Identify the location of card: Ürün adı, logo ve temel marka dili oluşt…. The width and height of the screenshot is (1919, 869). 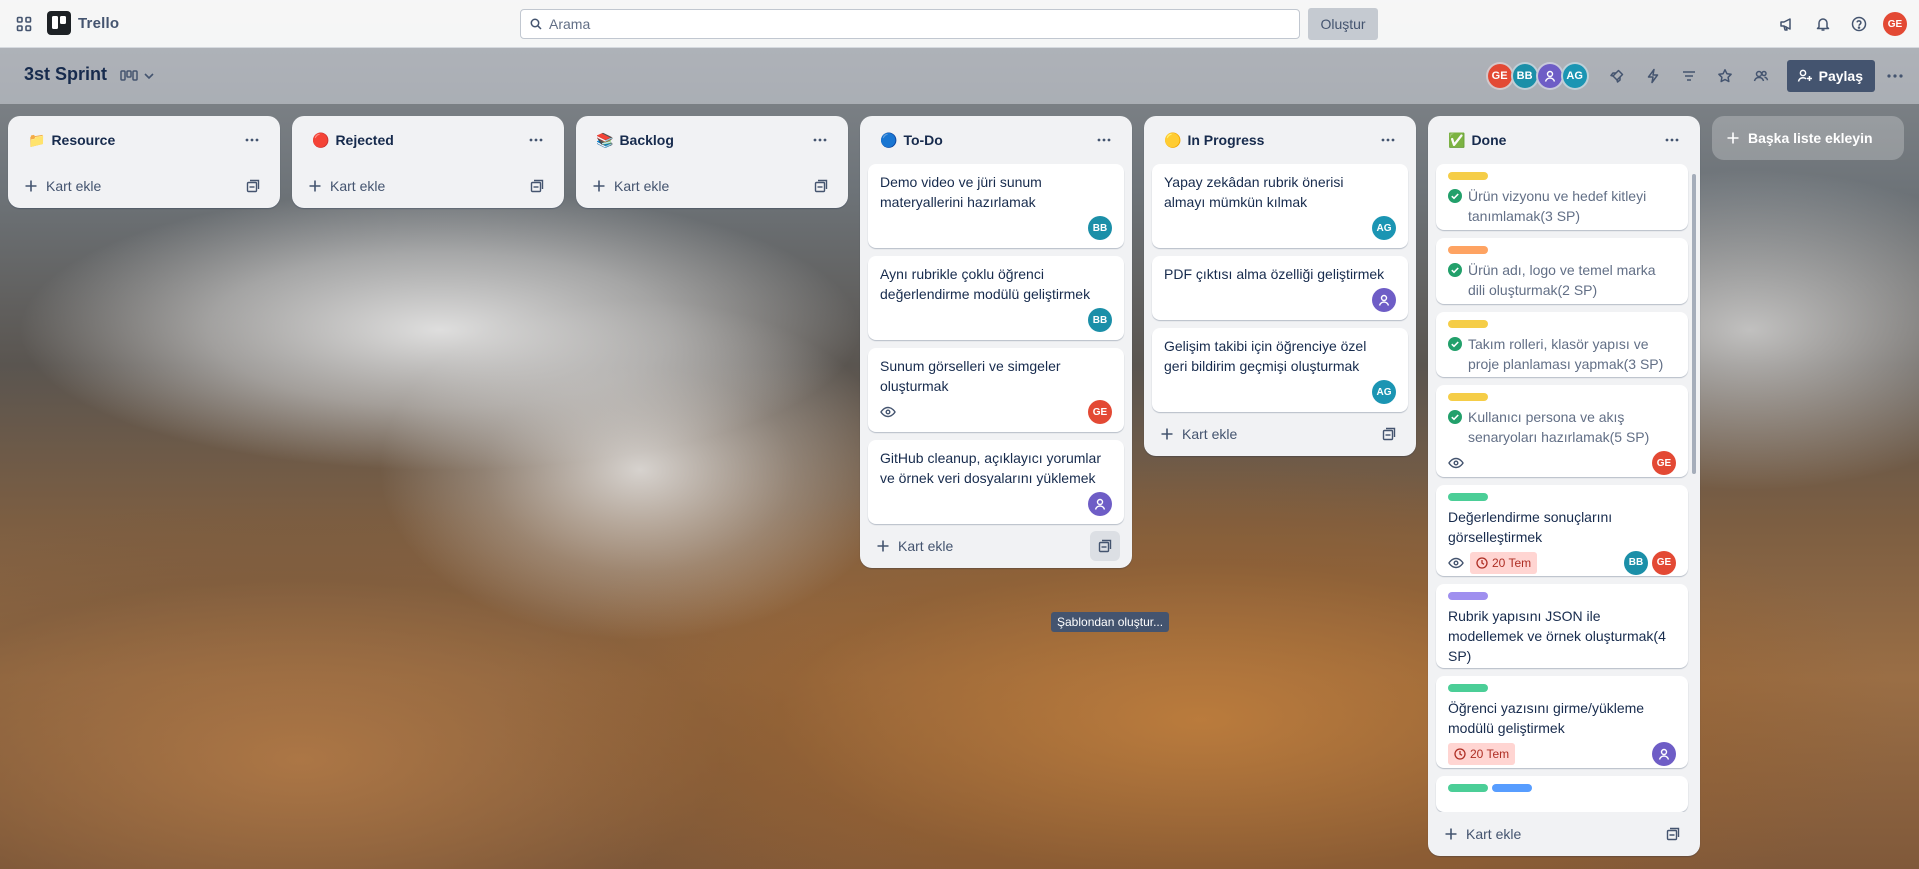
(1562, 270).